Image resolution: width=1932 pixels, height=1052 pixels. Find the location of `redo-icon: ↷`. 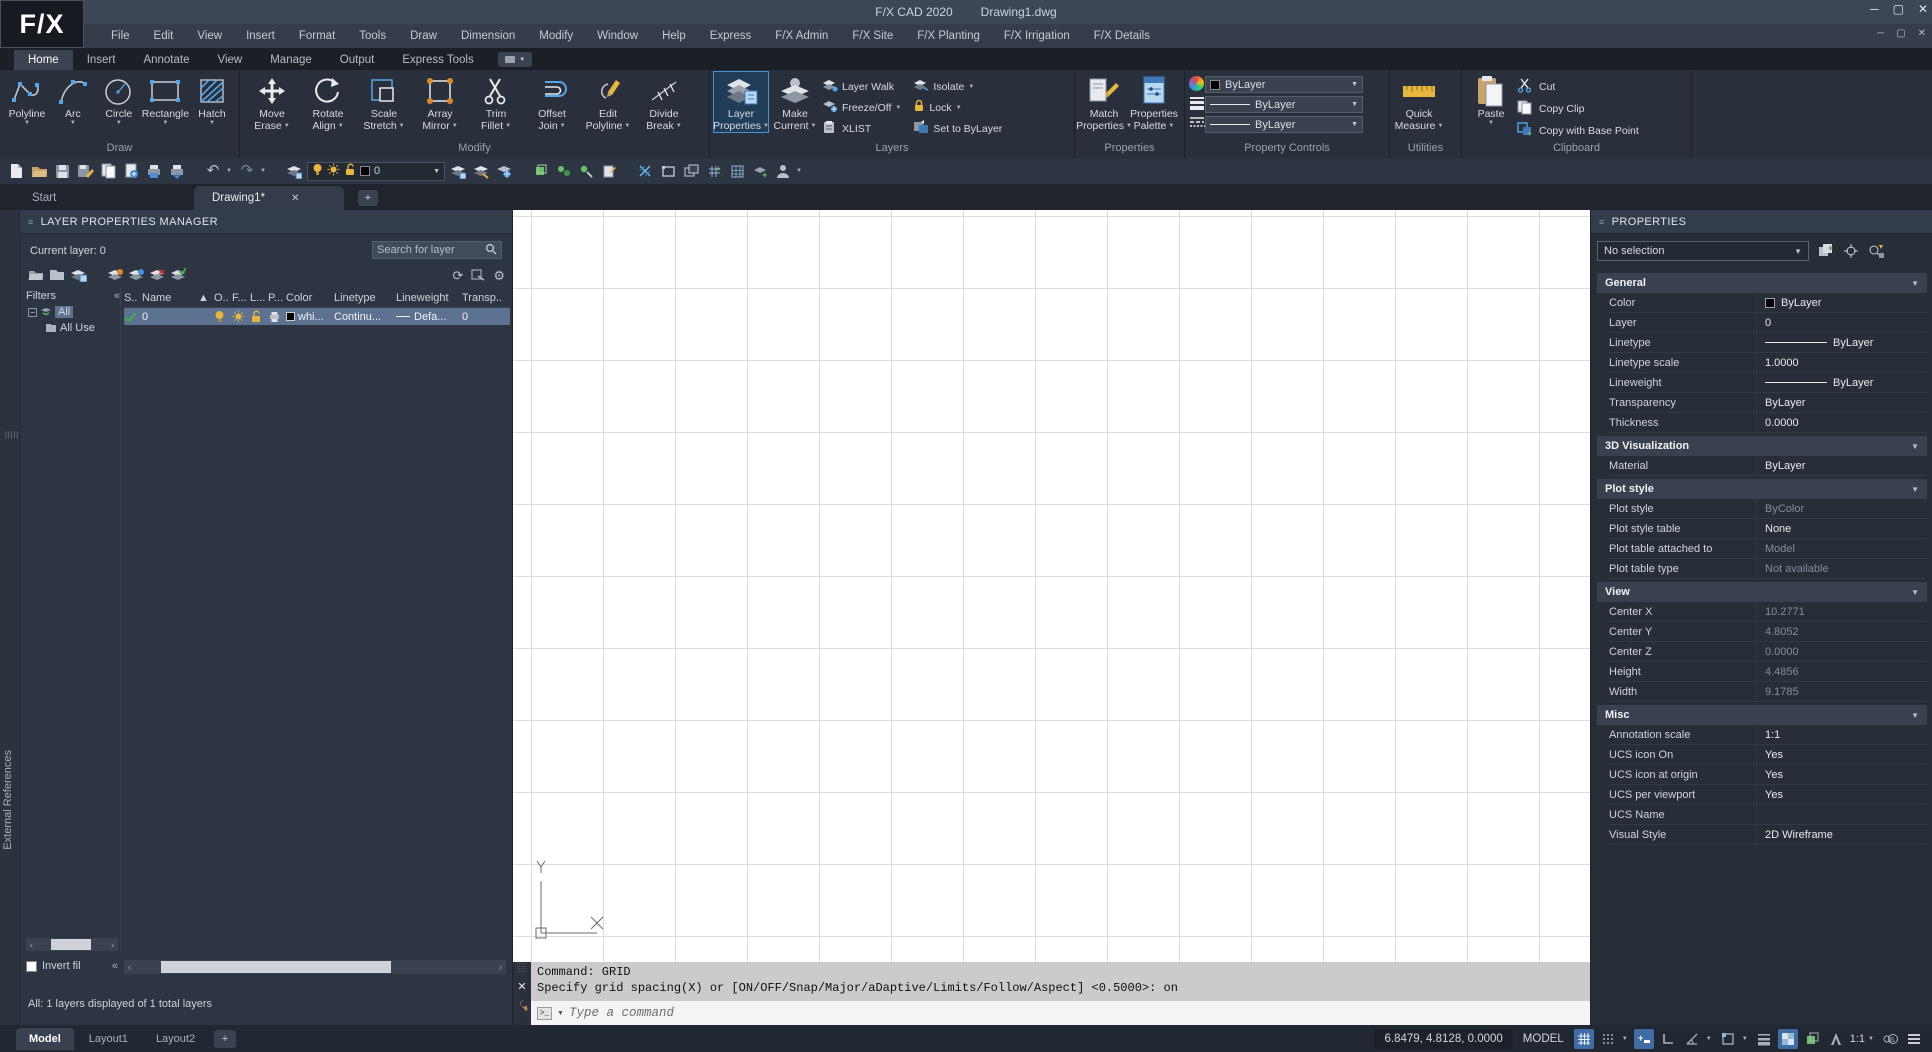

redo-icon: ↷ is located at coordinates (247, 171).